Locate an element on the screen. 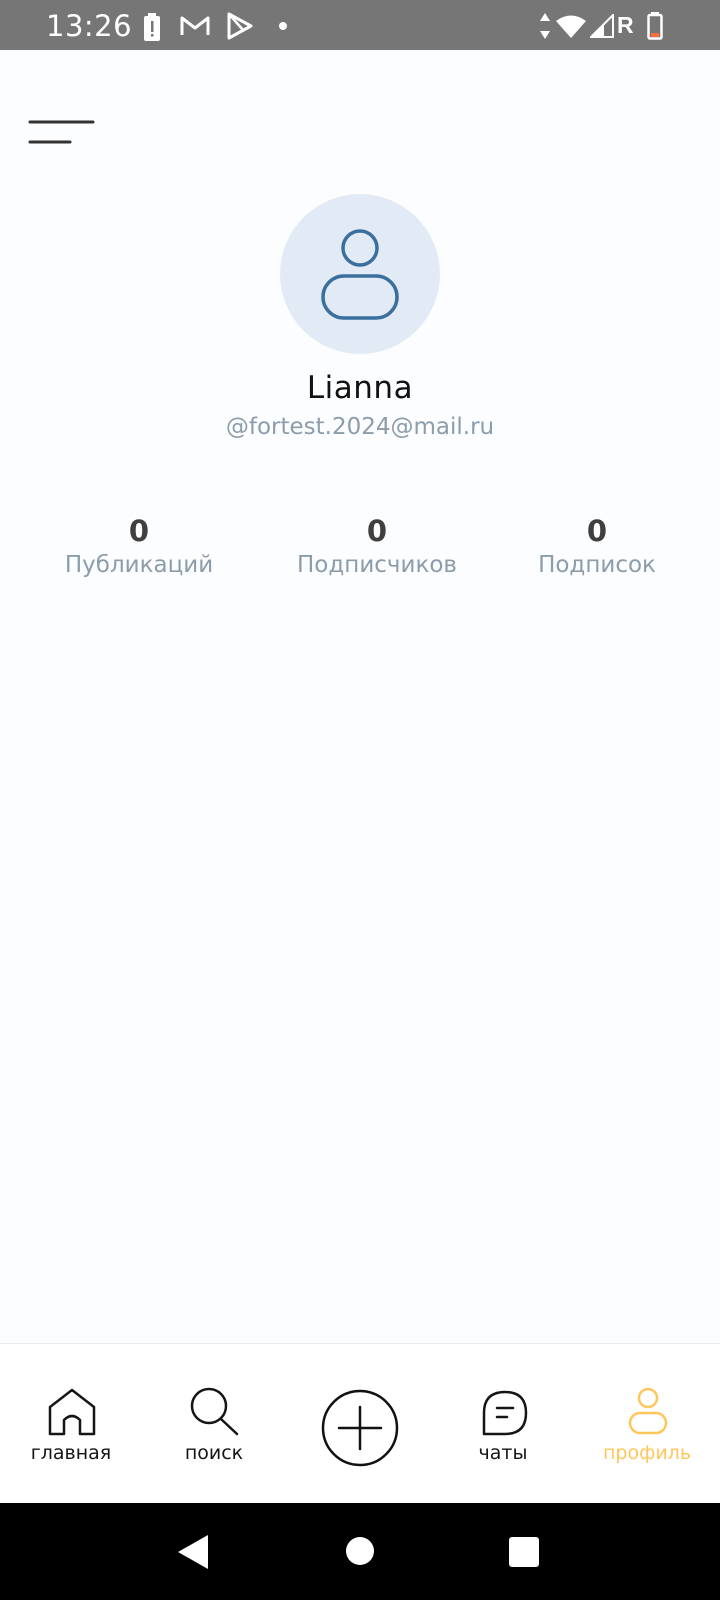 Image resolution: width=720 pixels, height=1600 pixels. chat-icon is located at coordinates (505, 1413).